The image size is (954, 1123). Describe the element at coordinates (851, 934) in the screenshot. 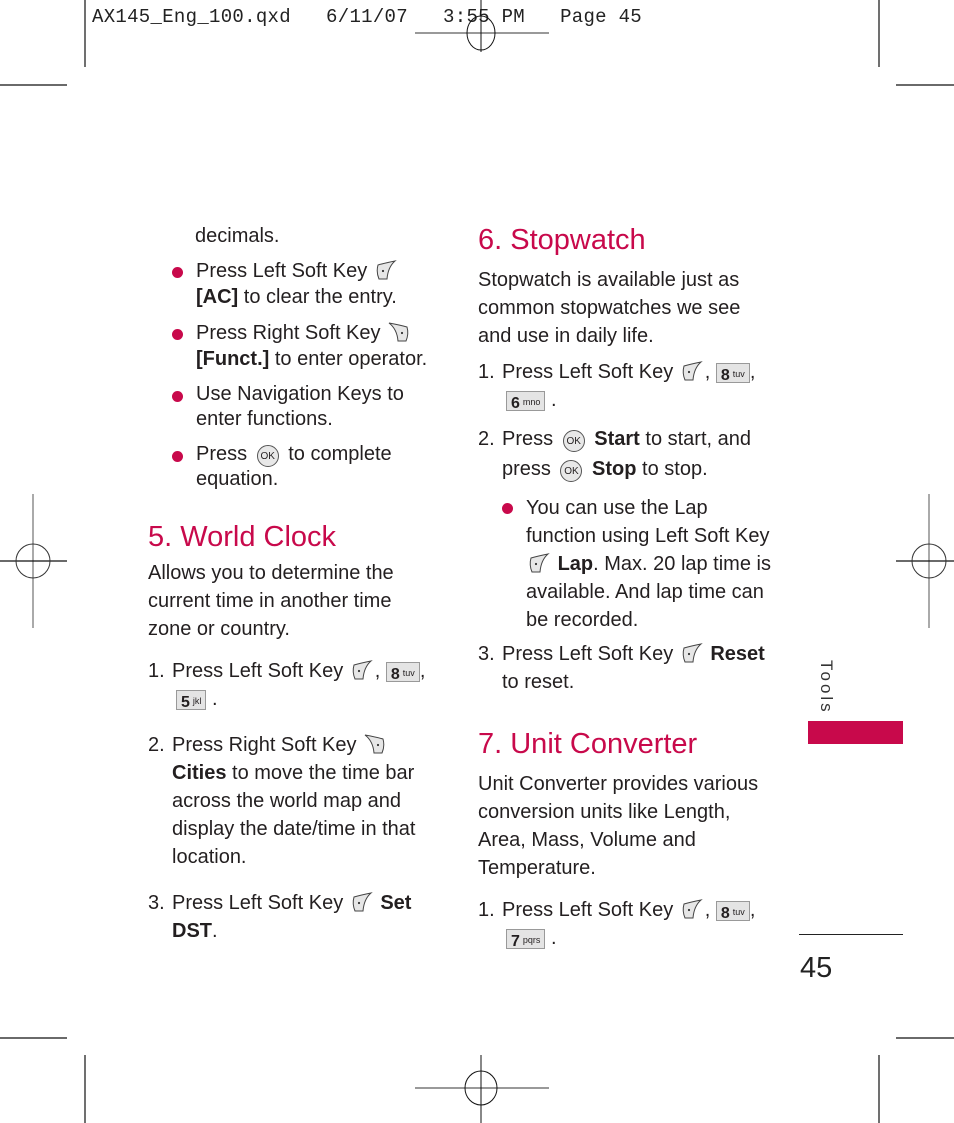

I see `page-number-rule` at that location.